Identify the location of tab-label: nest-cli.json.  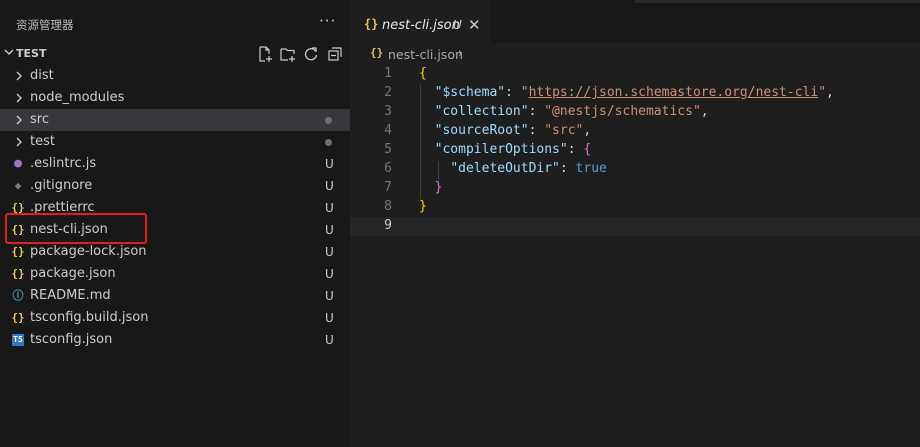
(421, 25).